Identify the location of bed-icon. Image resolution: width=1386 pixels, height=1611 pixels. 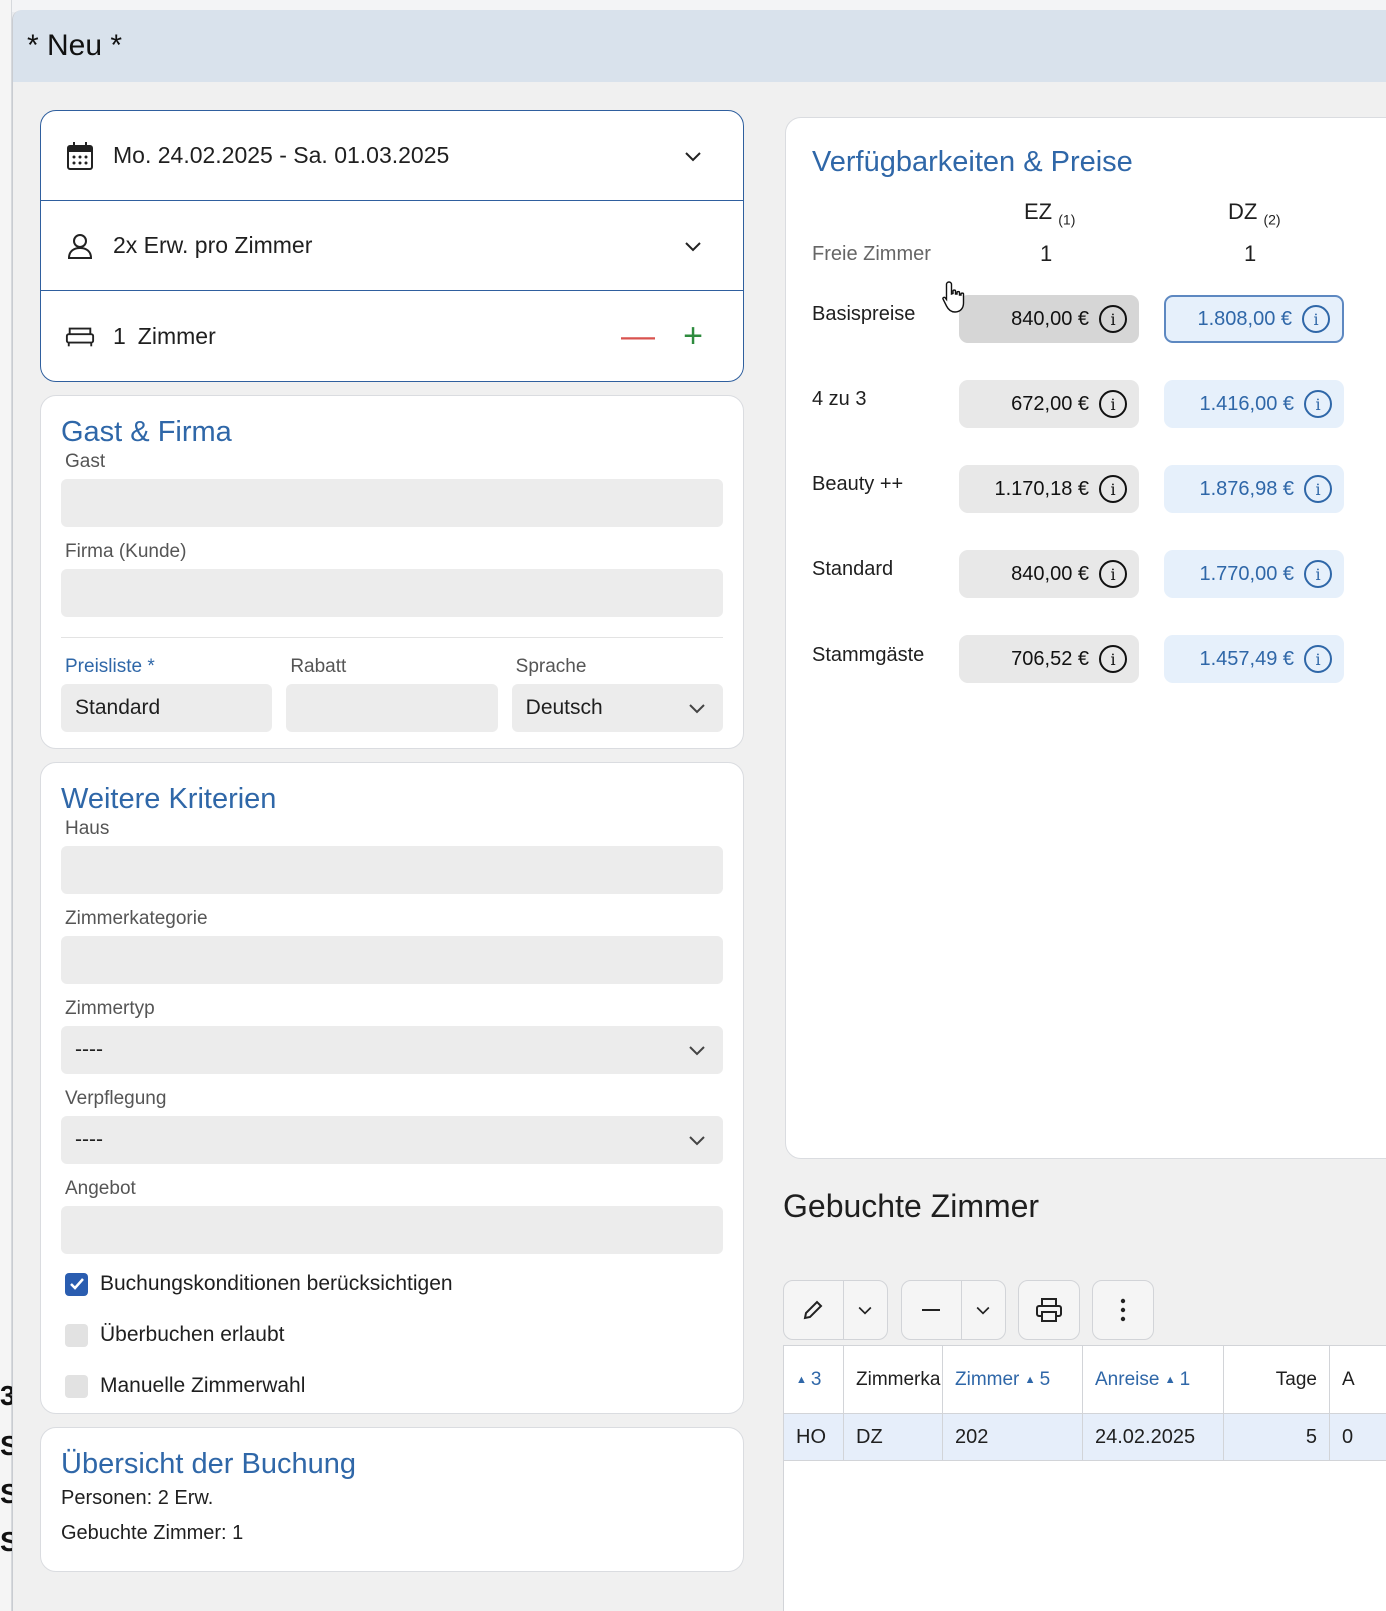
(80, 336).